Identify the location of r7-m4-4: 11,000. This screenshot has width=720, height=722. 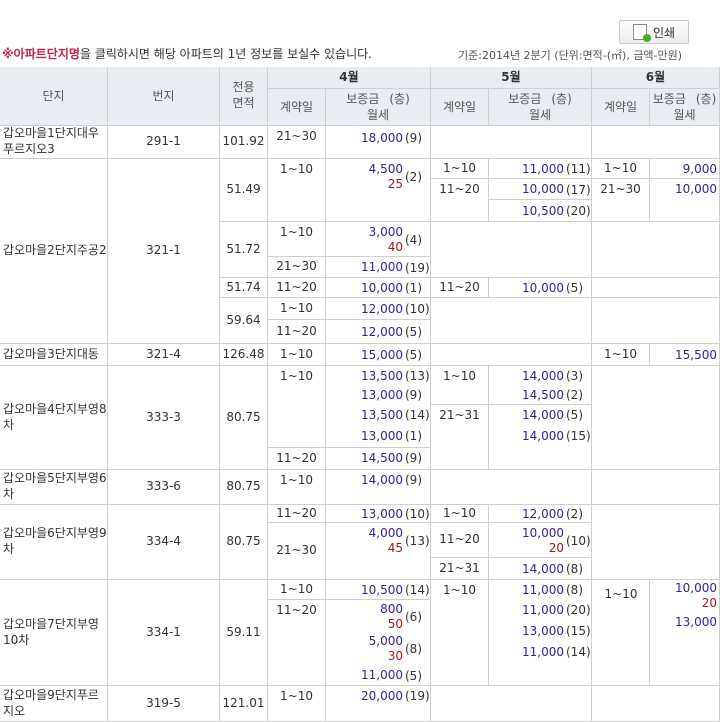
(365, 675).